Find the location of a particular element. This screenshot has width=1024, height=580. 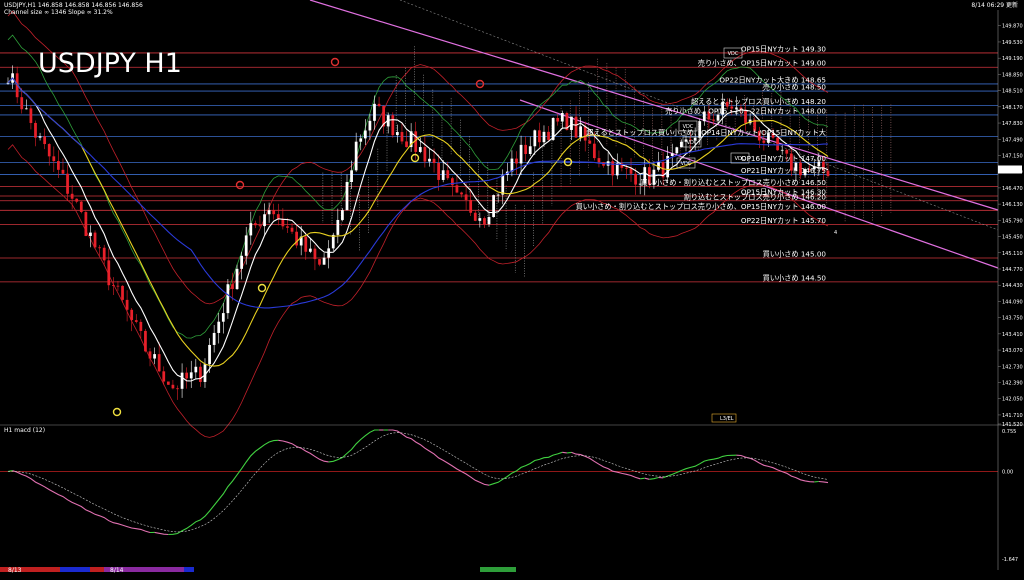

level-label: 売り小さめ、OP15日NYカット 149.00 is located at coordinates (762, 63).